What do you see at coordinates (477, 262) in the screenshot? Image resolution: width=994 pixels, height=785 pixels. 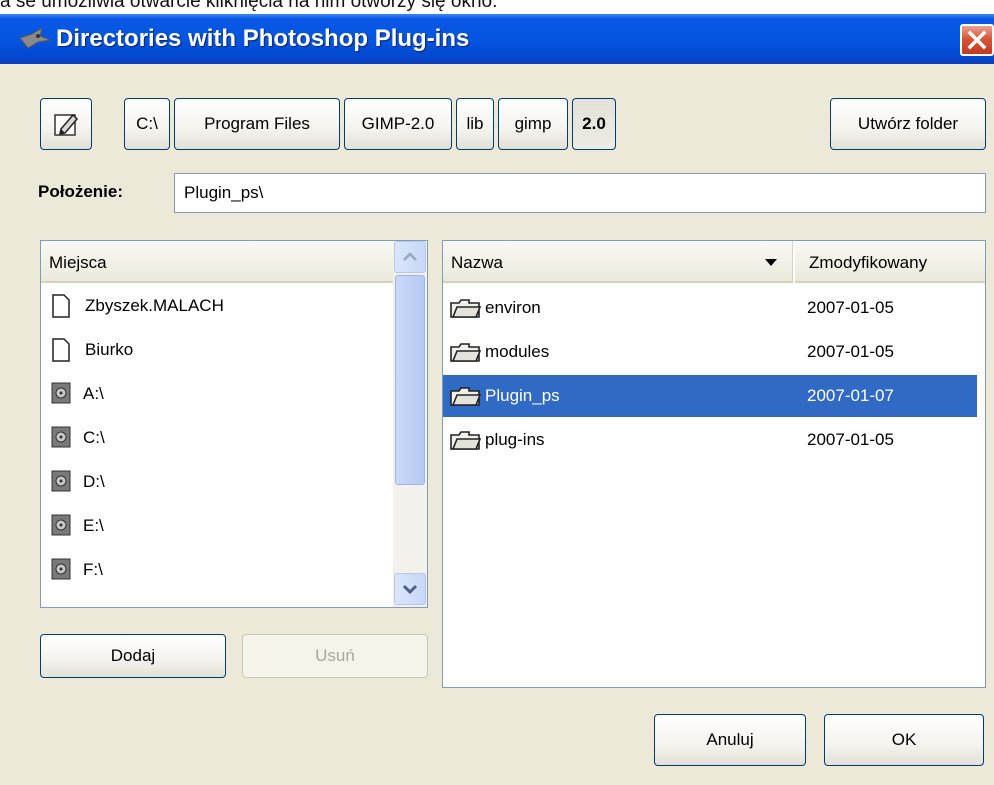 I see `name-column-label: Nazwa` at bounding box center [477, 262].